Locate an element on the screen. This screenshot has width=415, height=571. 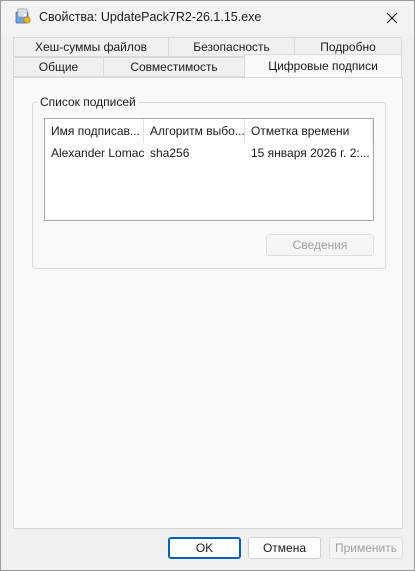
close-button is located at coordinates (391, 17).